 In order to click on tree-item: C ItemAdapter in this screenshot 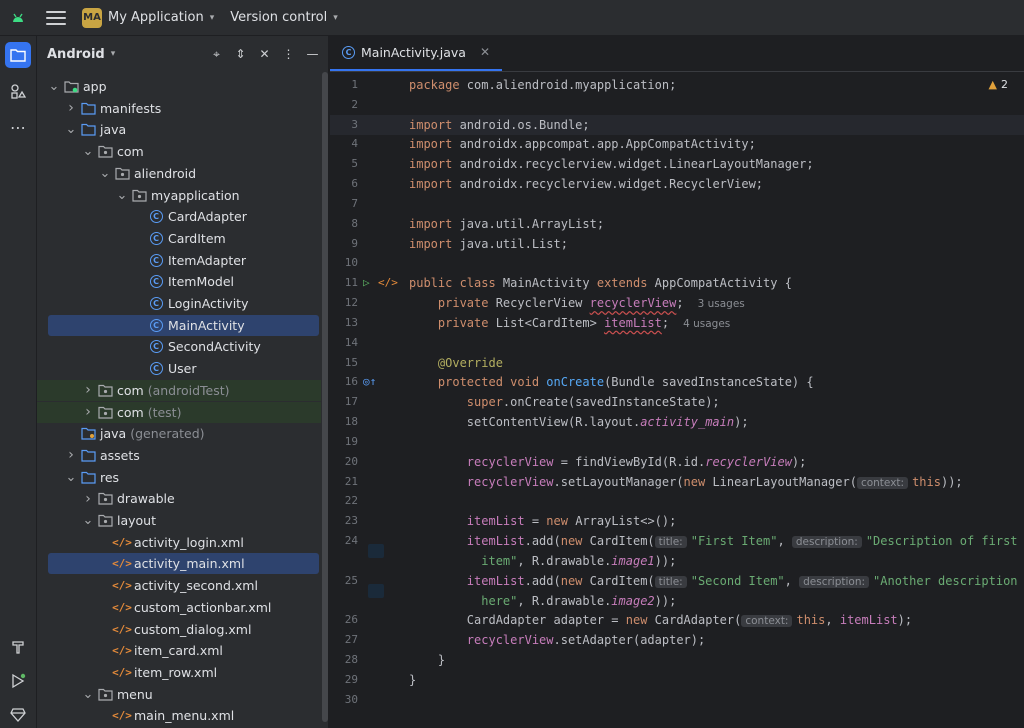, I will do `click(179, 260)`.